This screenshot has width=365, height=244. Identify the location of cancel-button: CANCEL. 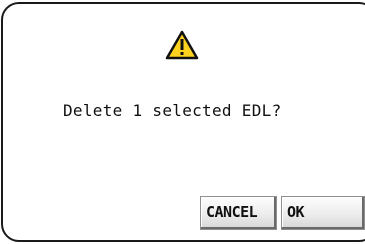
(238, 213).